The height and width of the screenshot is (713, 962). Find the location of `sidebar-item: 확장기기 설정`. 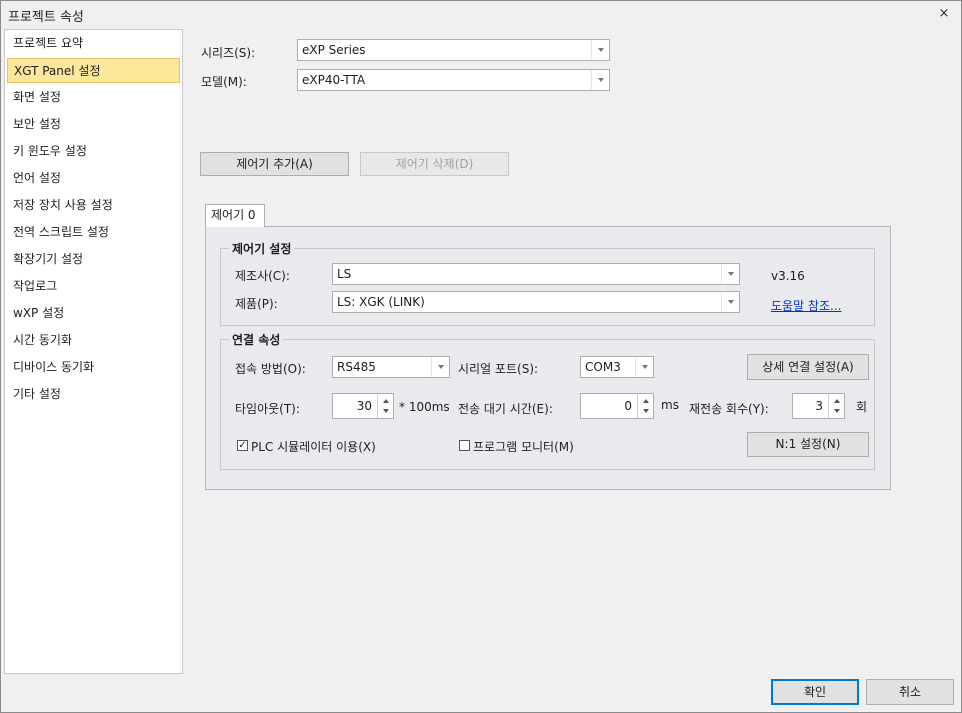

sidebar-item: 확장기기 설정 is located at coordinates (93, 259).